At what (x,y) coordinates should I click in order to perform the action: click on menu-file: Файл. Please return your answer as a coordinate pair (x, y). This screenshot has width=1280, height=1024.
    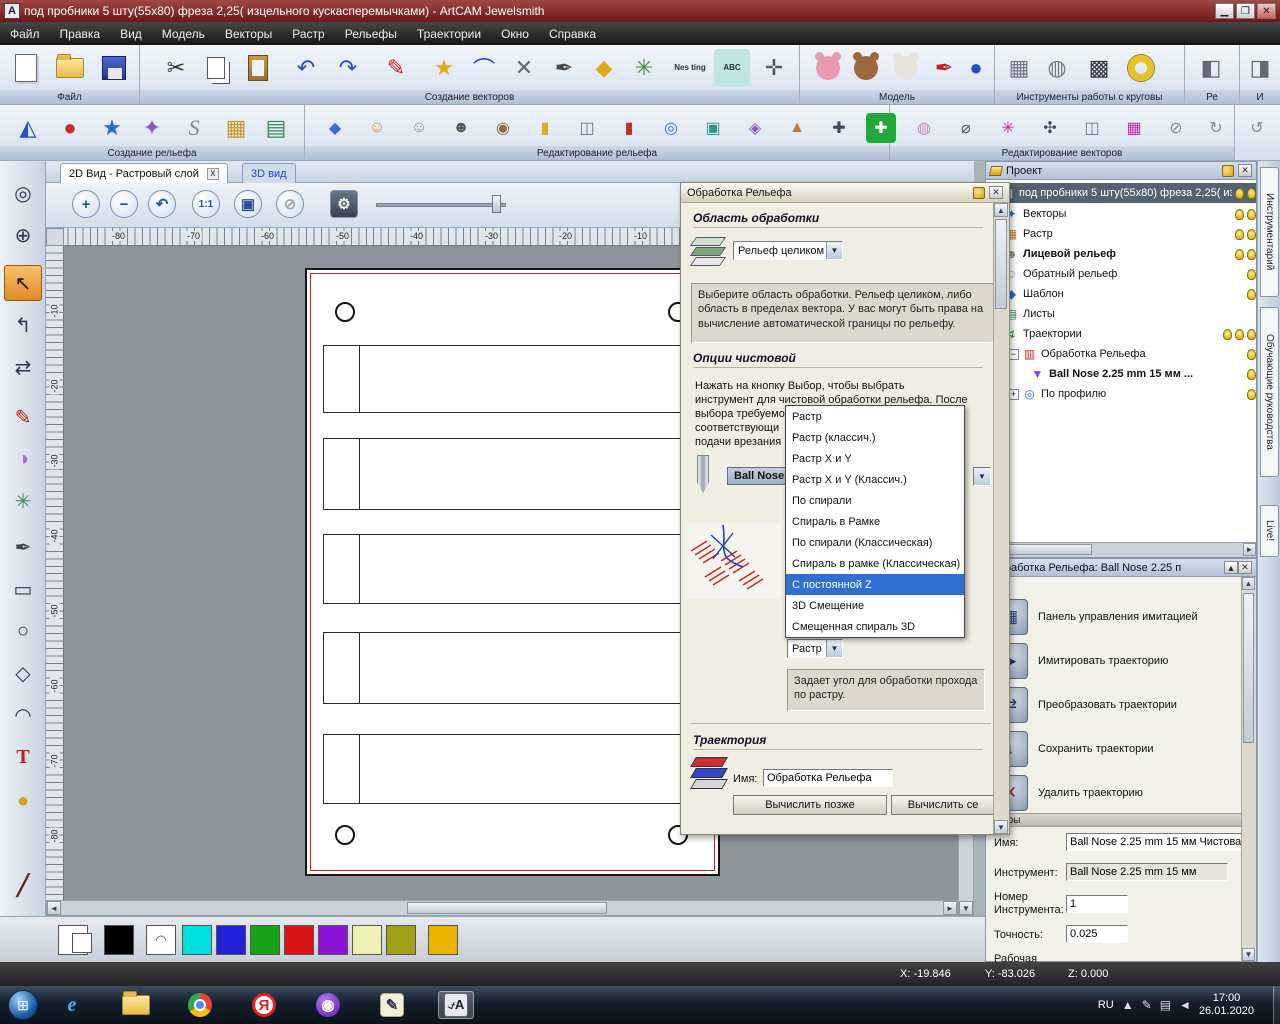
    Looking at the image, I should click on (25, 34).